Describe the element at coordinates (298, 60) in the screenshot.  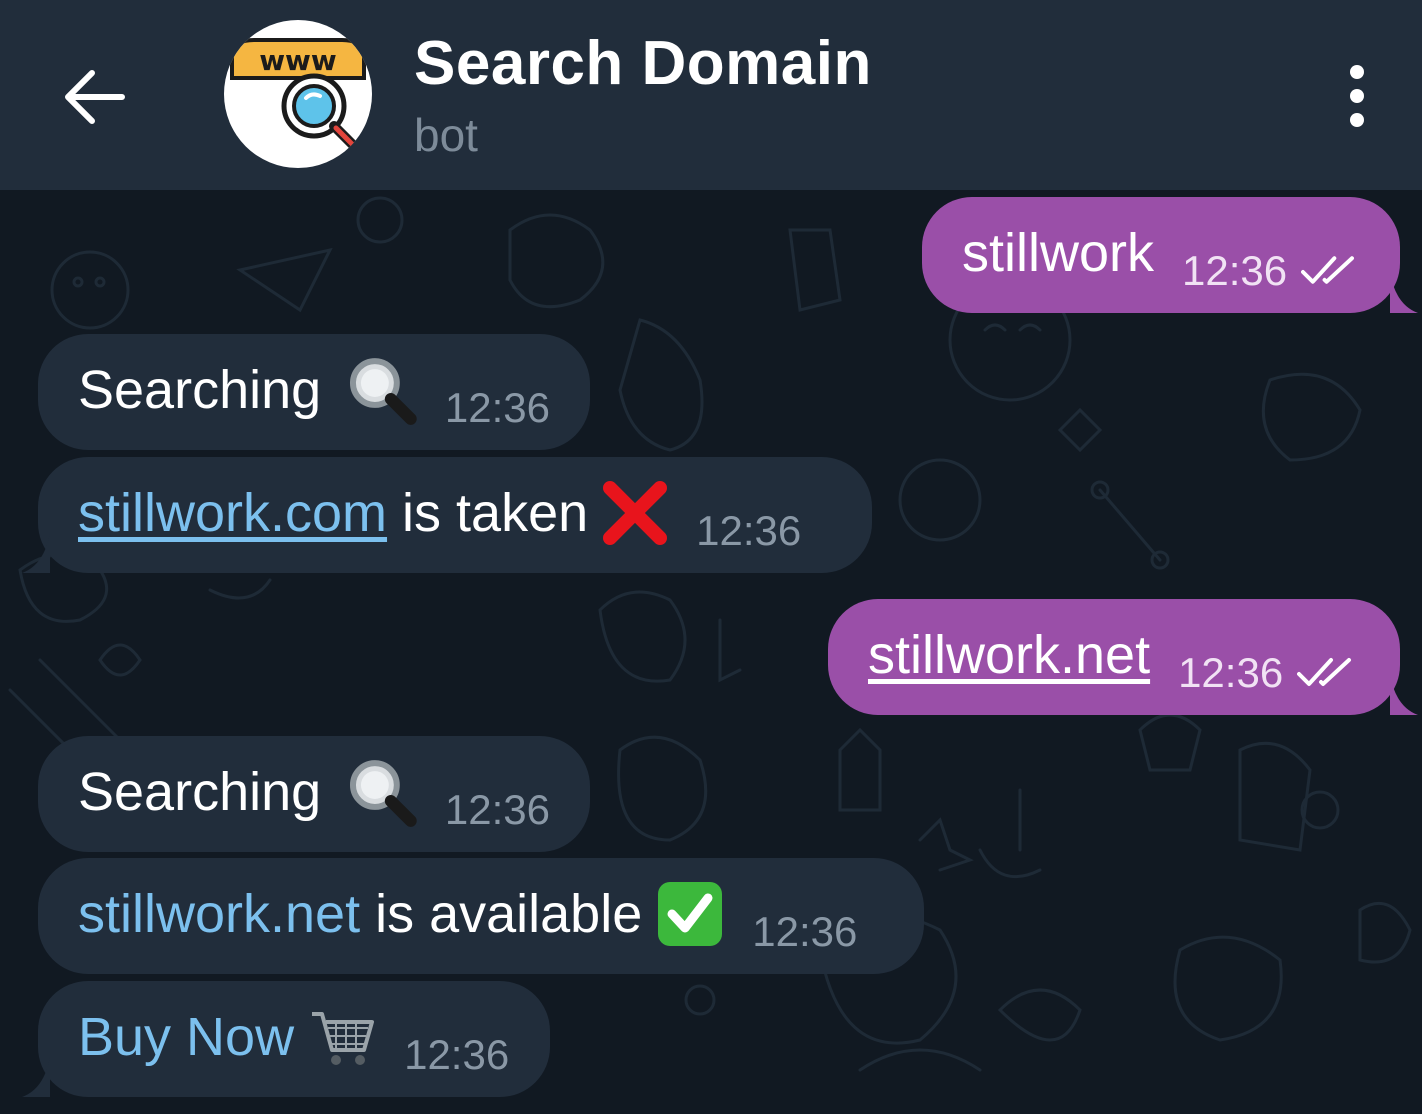
I see `avatar-www-text: www` at that location.